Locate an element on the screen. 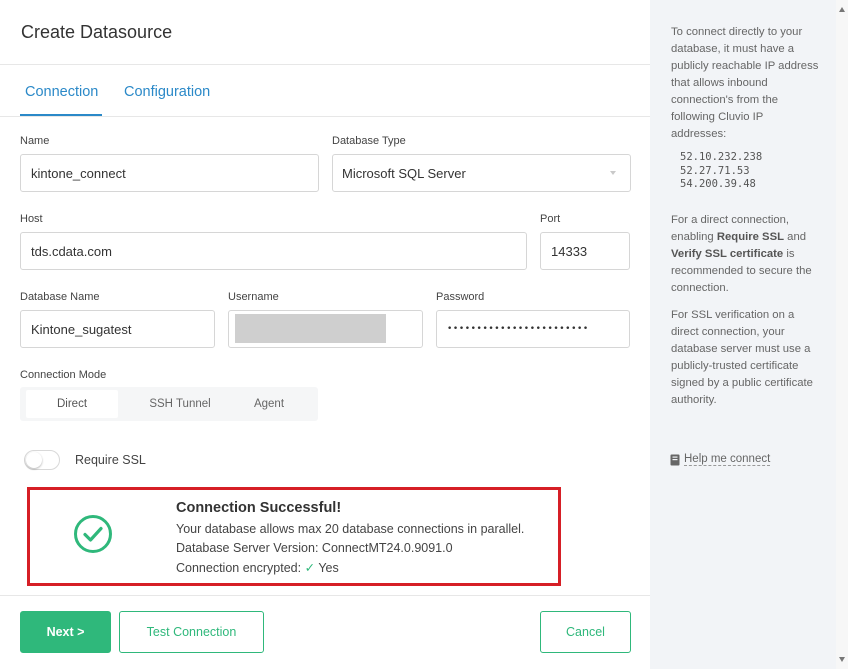  password-mask: •••••••••••••••••••••••• is located at coordinates (518, 329).